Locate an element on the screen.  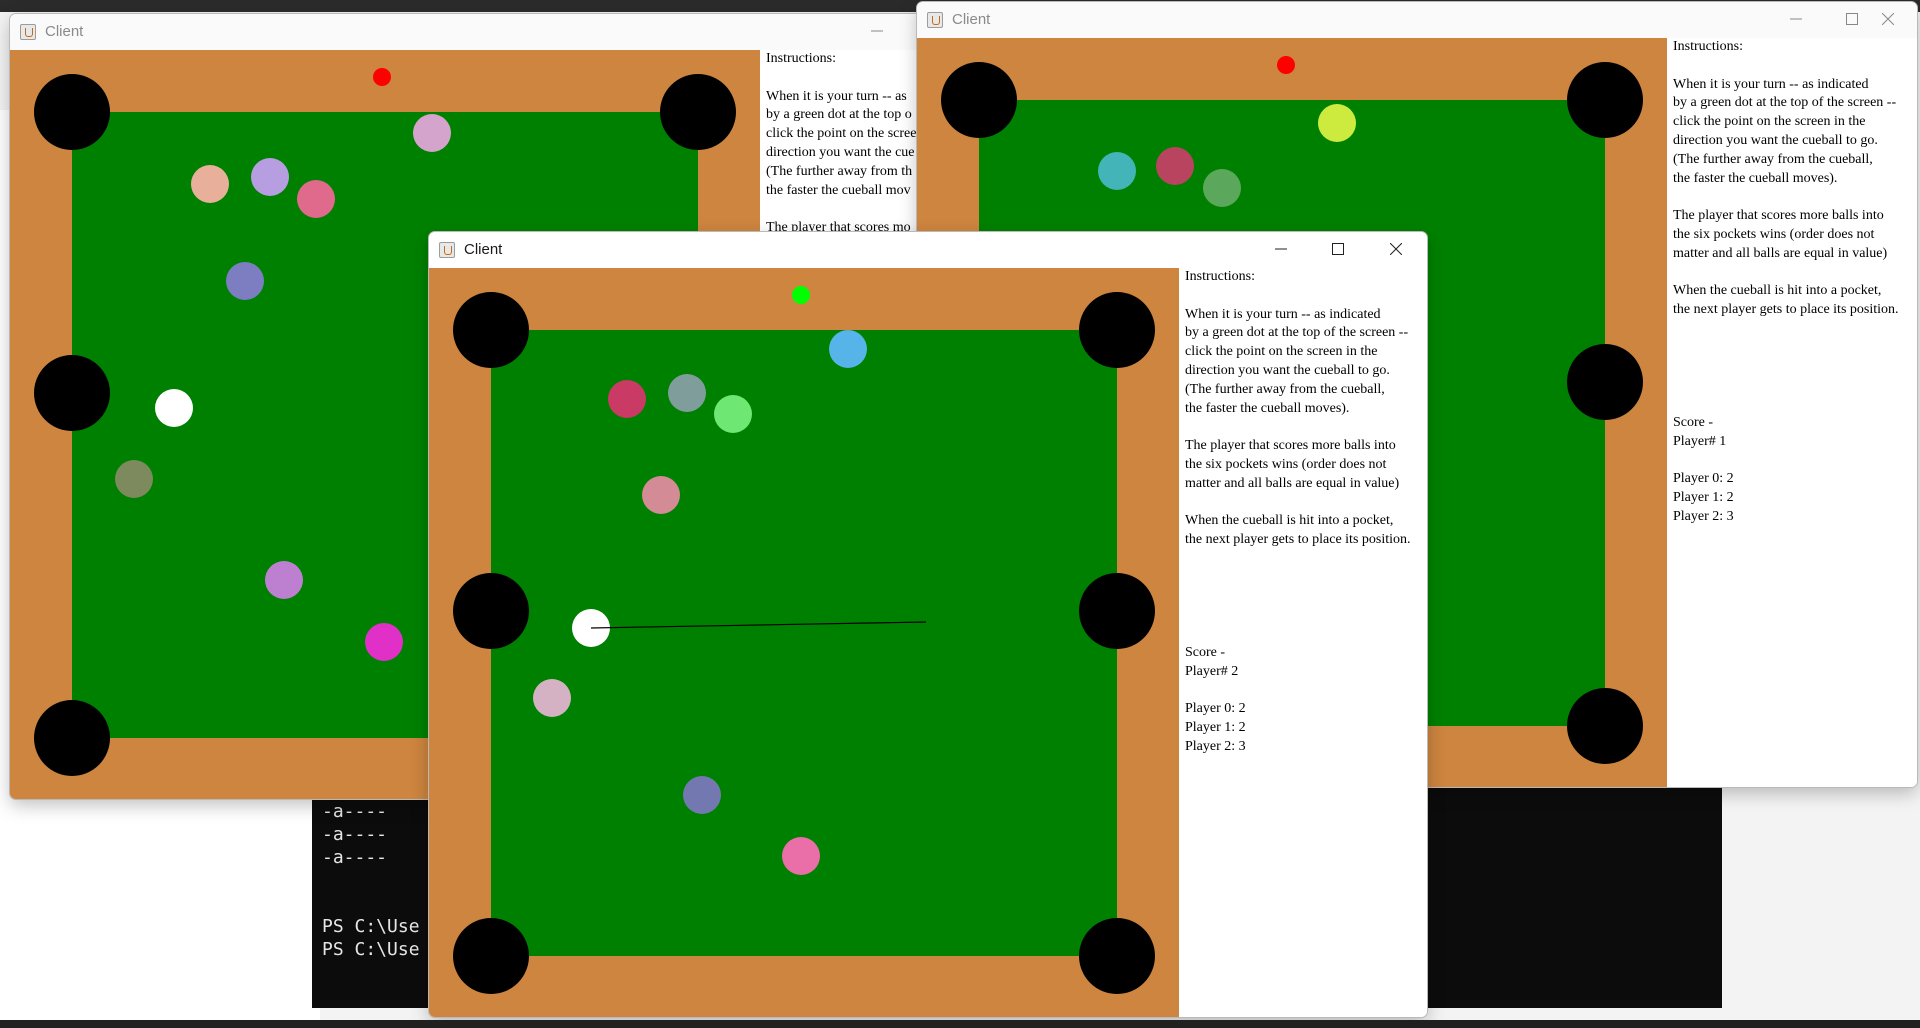
aim-line is located at coordinates (758, 625).